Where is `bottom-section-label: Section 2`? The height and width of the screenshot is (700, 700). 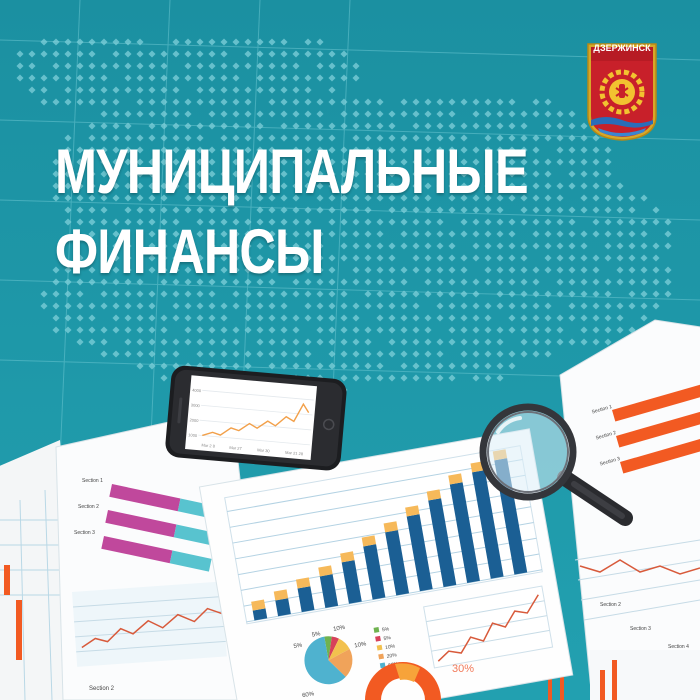 bottom-section-label: Section 2 is located at coordinates (102, 689).